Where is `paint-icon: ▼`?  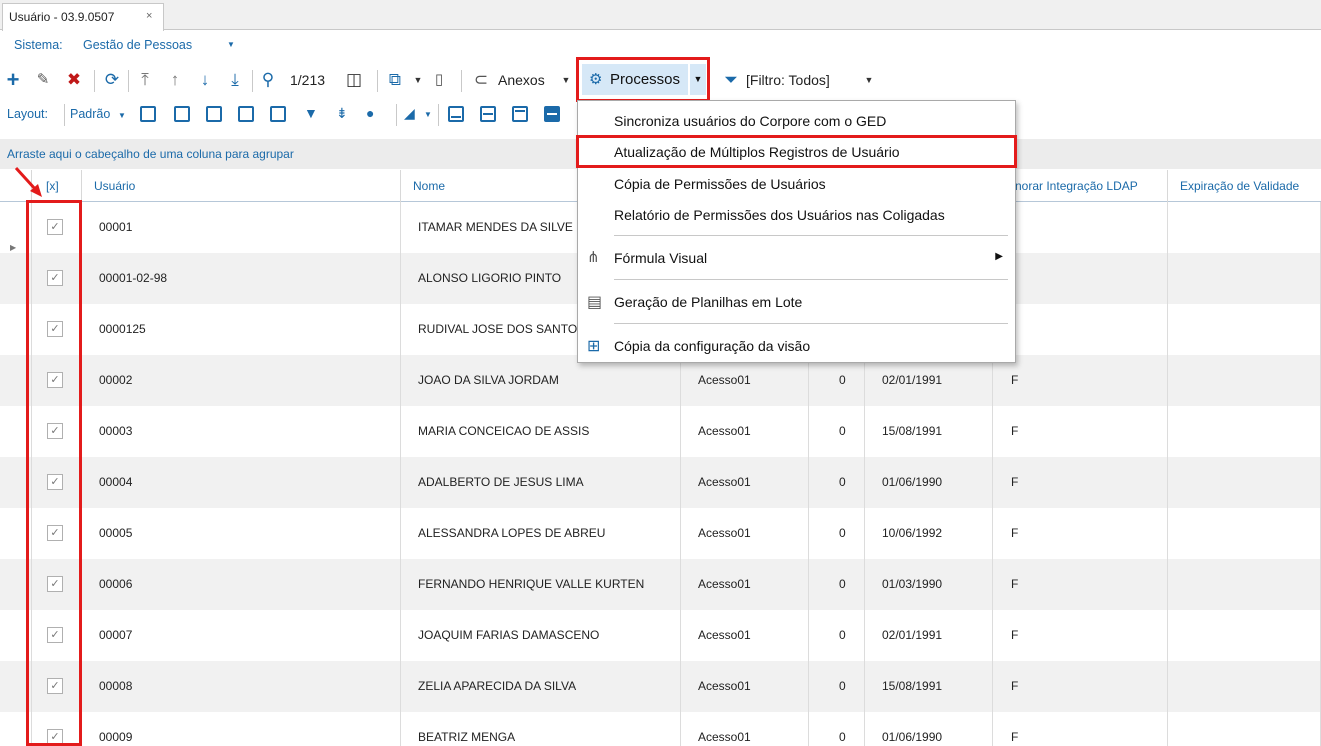
paint-icon: ▼ is located at coordinates (311, 113).